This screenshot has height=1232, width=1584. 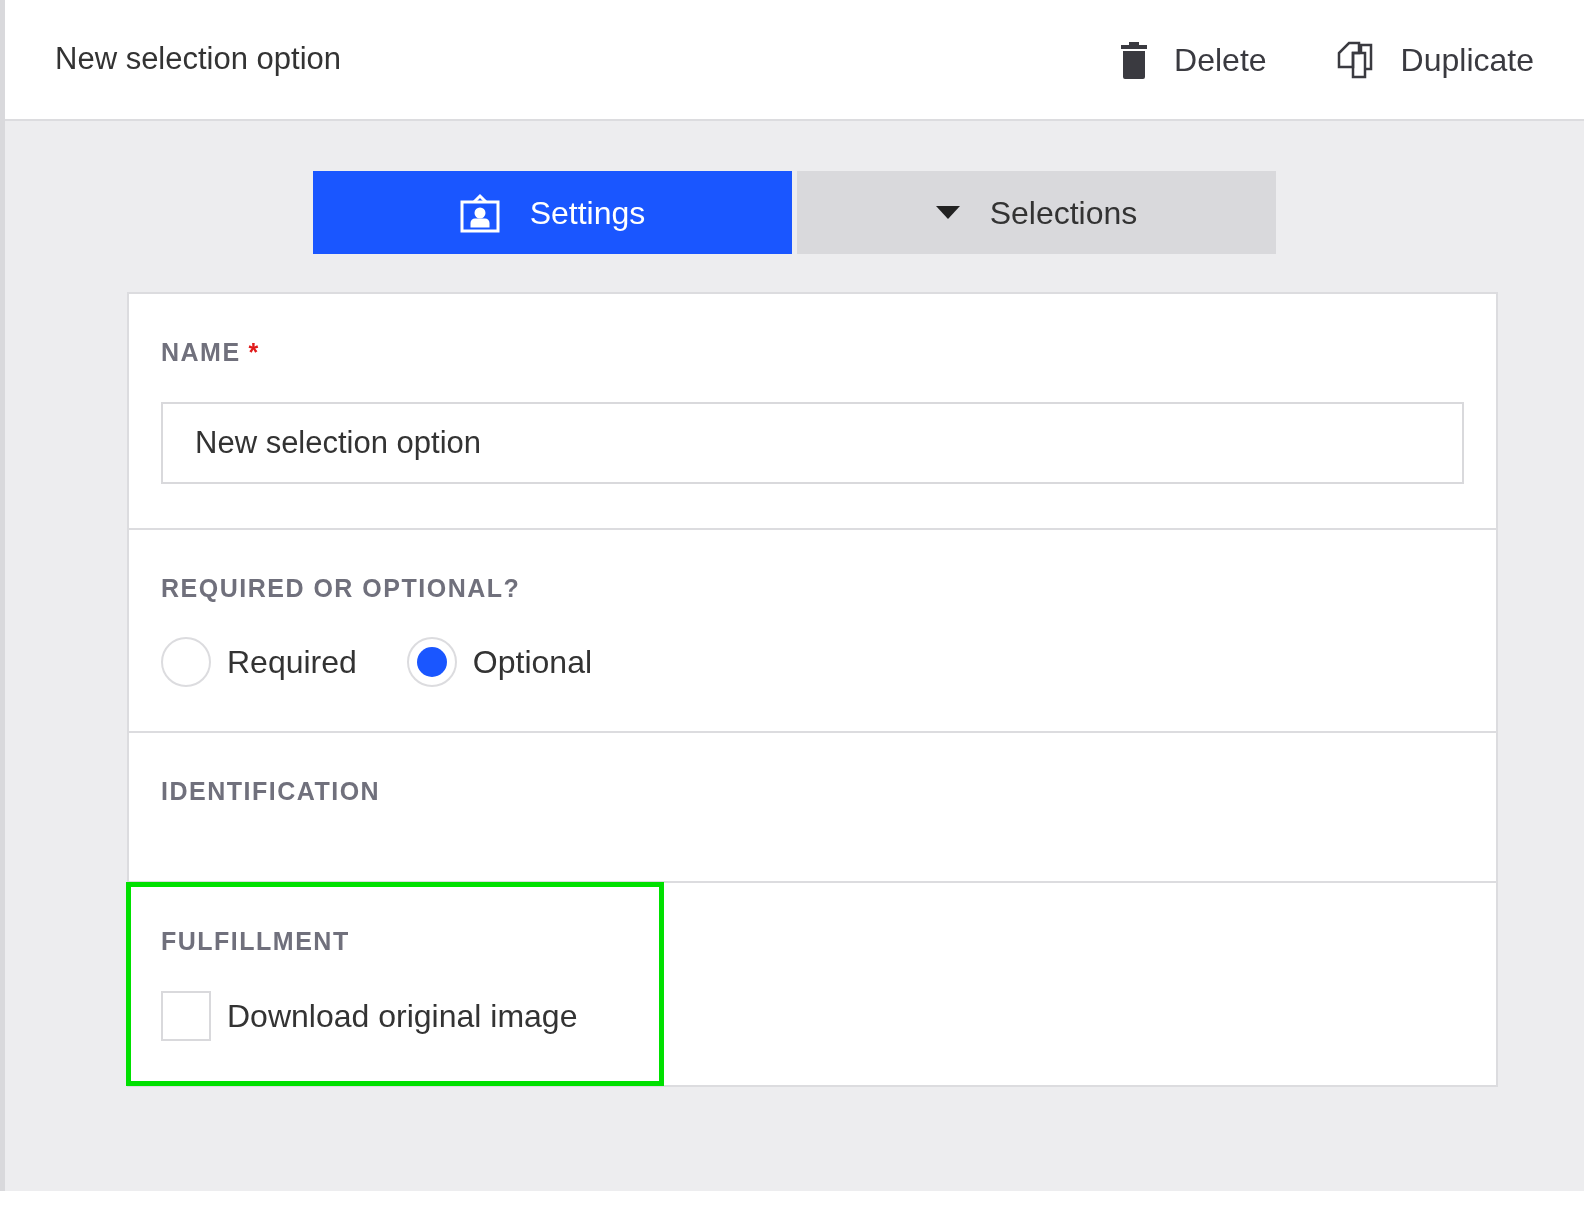 I want to click on trash-icon, so click(x=1134, y=59).